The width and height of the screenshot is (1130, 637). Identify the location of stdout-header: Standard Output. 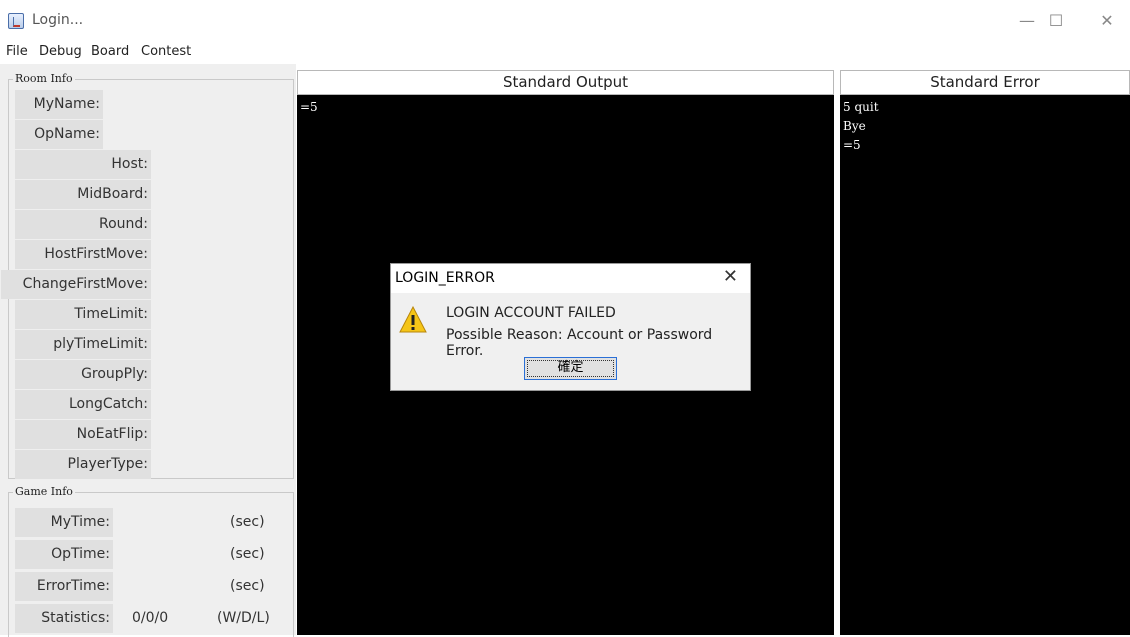
(565, 82).